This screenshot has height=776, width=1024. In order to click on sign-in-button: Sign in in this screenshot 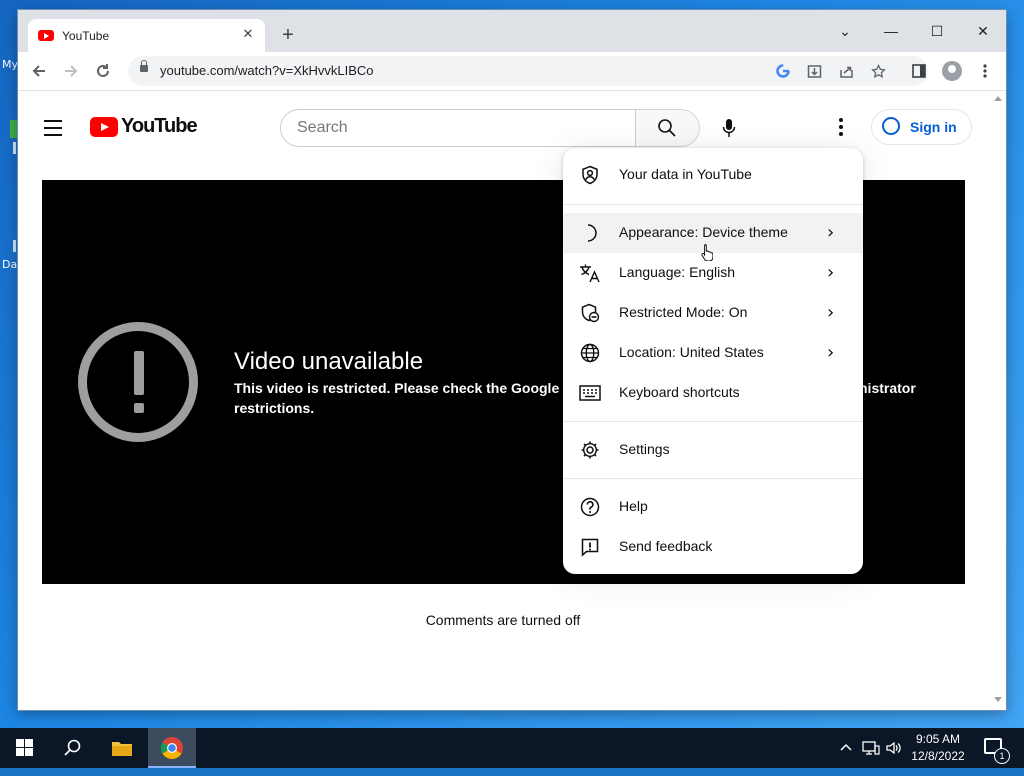, I will do `click(921, 127)`.